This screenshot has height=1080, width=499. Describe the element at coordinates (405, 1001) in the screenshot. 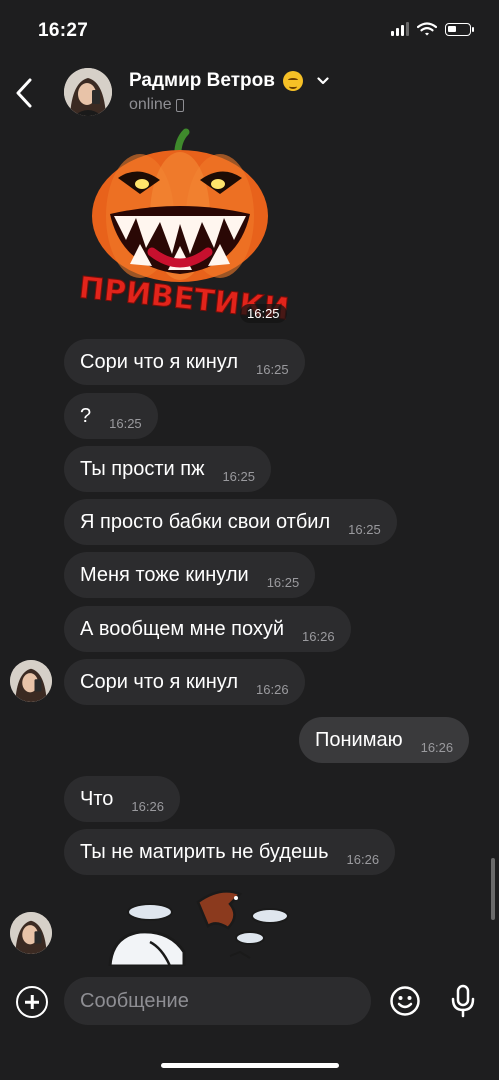

I see `emoji-icon` at that location.